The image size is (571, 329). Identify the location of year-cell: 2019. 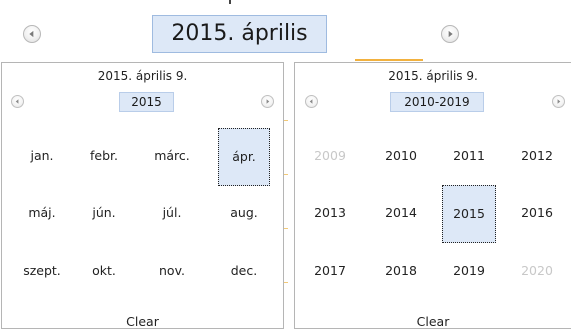
(469, 272).